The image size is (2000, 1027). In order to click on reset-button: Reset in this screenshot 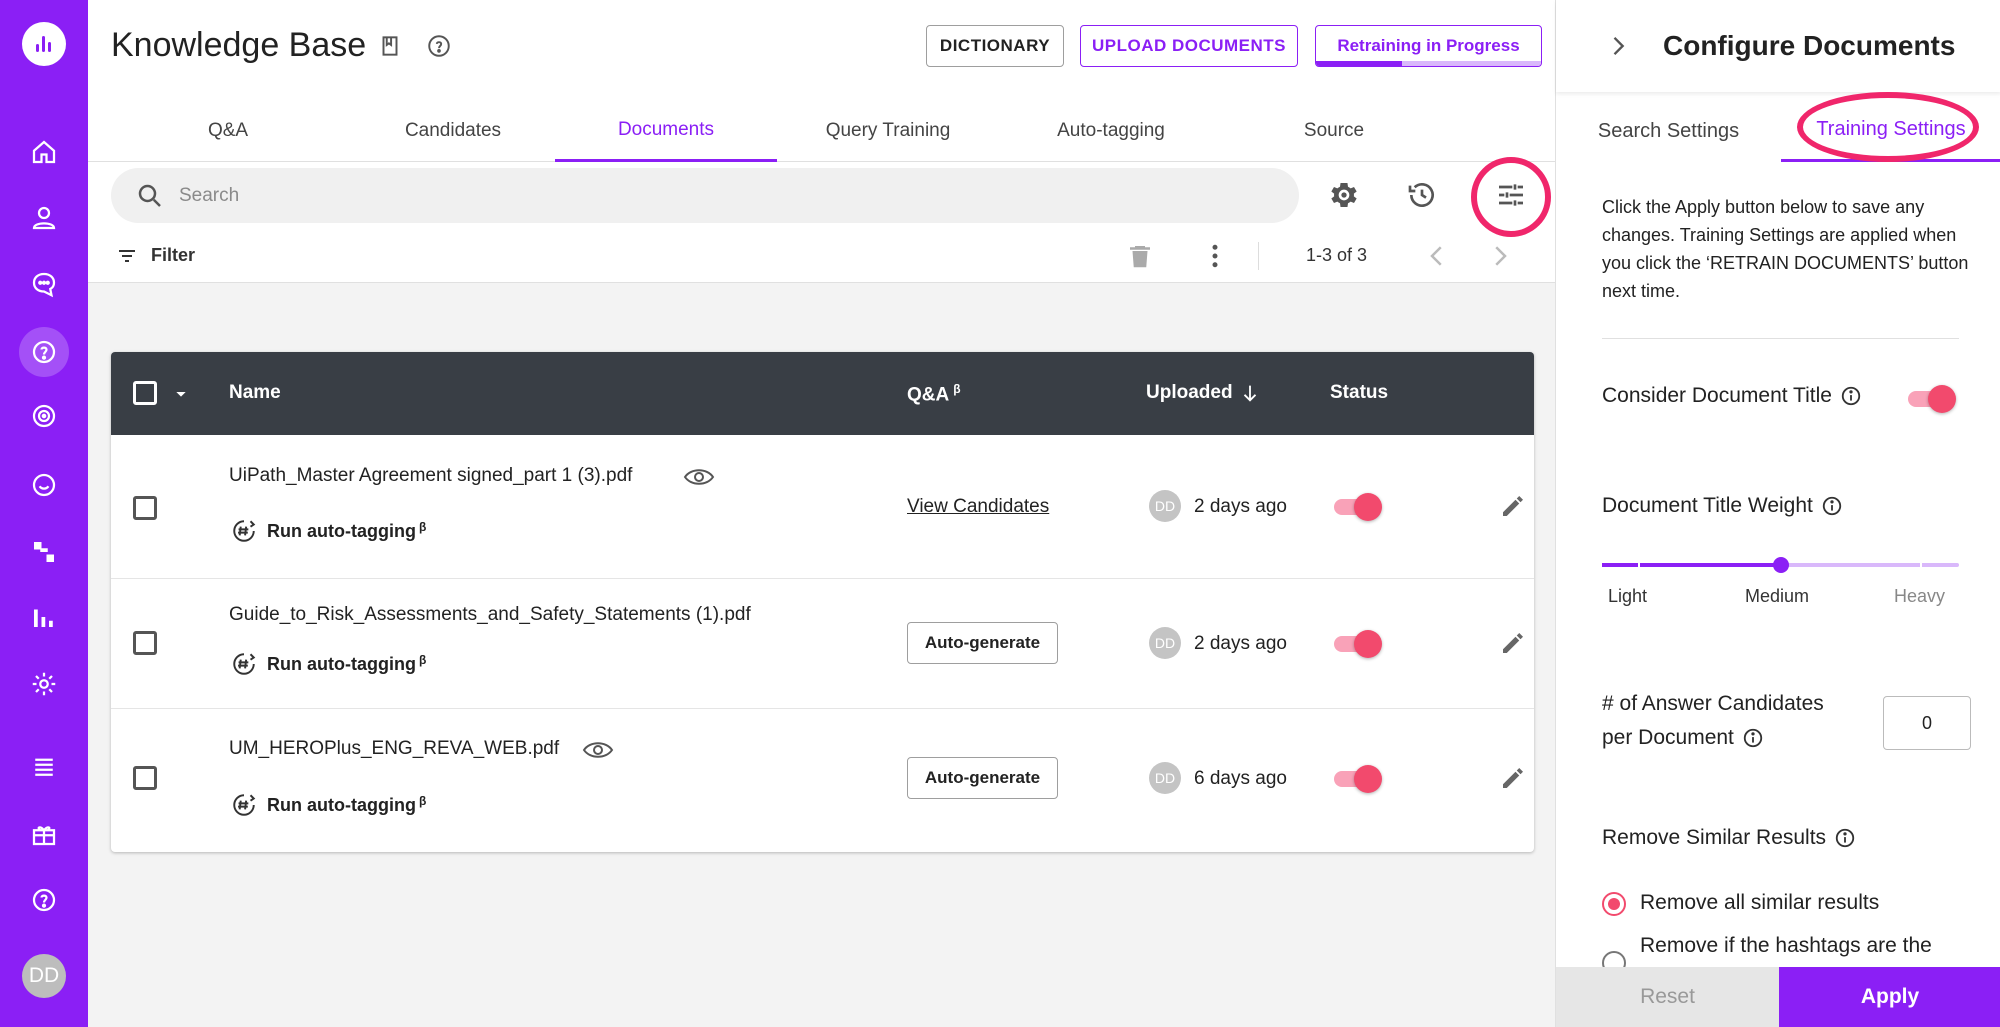, I will do `click(1667, 997)`.